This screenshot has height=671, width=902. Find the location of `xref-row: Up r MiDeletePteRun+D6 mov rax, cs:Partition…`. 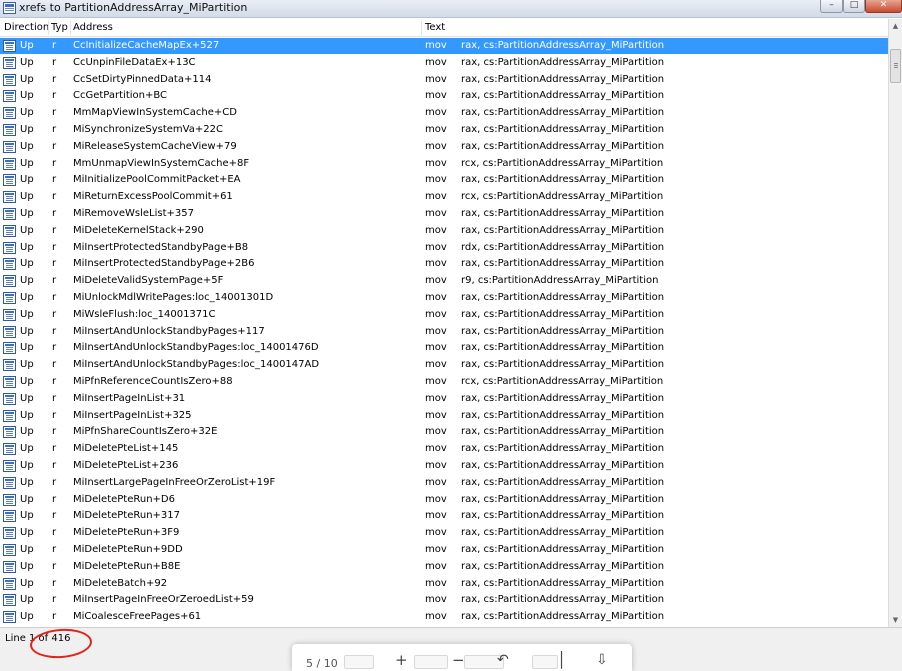

xref-row: Up r MiDeletePteRun+D6 mov rax, cs:Partition… is located at coordinates (444, 500).